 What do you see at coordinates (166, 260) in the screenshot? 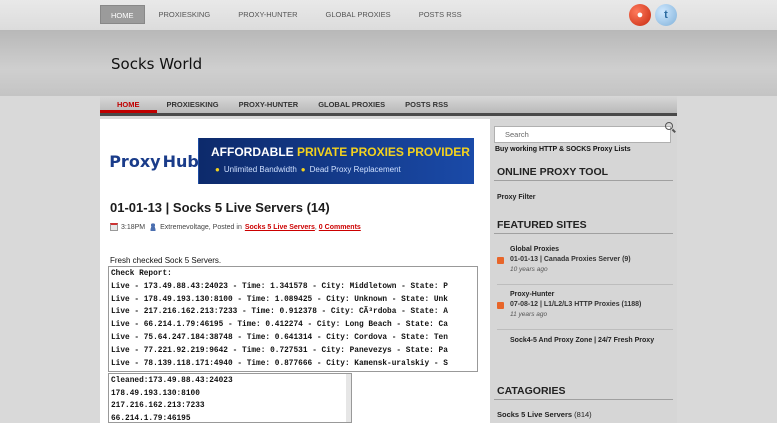
I see `post-intro: Fresh checked Sock 5 Servers.` at bounding box center [166, 260].